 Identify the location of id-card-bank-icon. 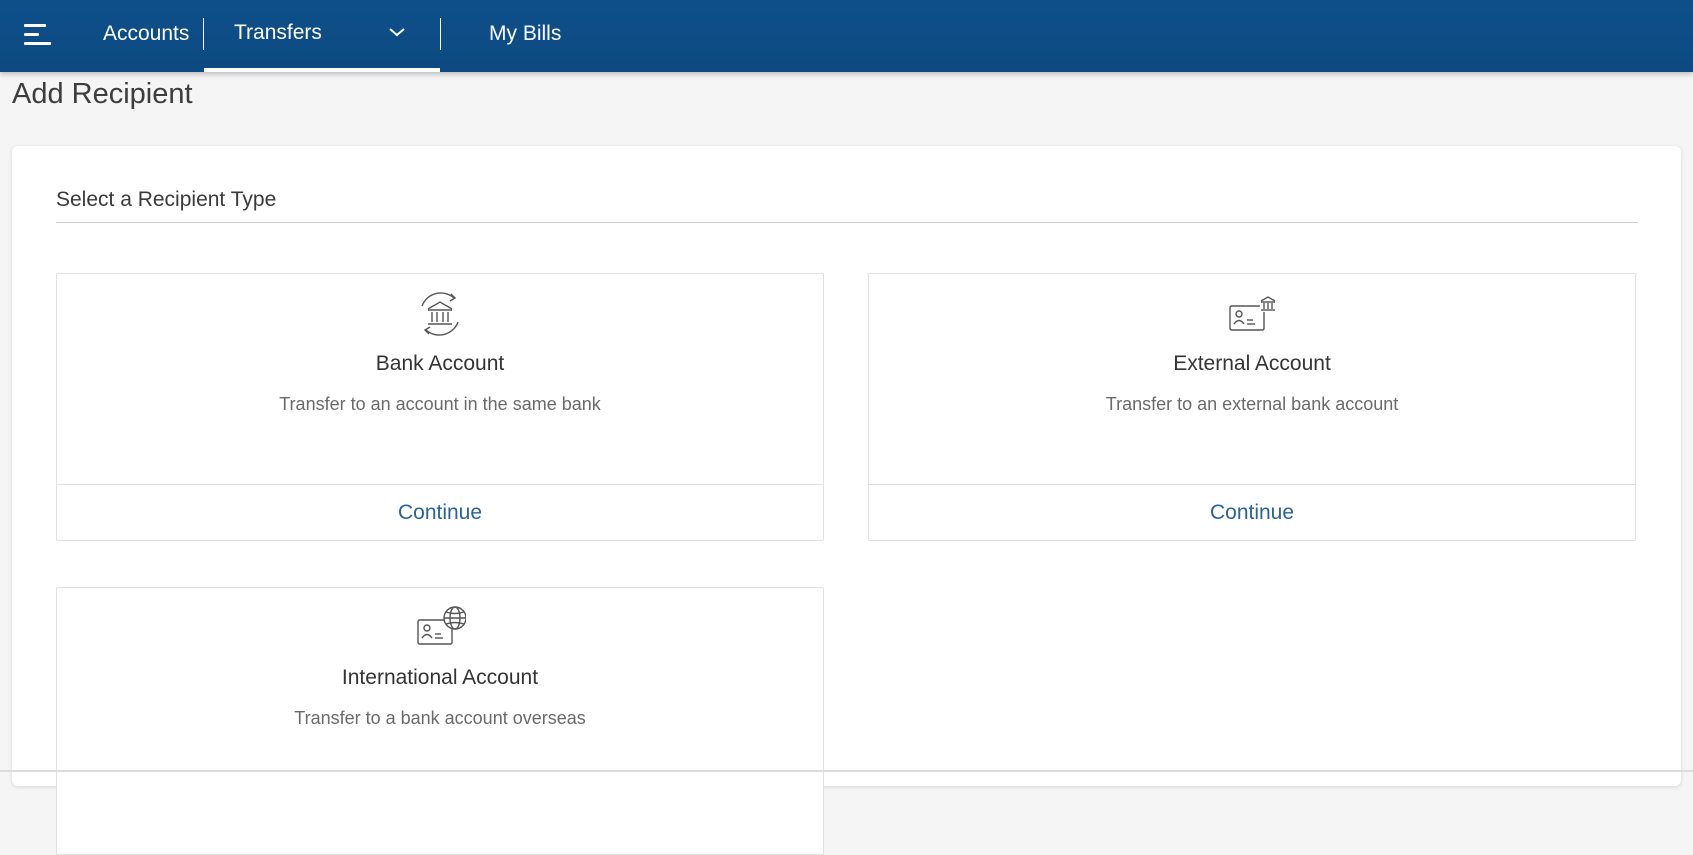
(1252, 314).